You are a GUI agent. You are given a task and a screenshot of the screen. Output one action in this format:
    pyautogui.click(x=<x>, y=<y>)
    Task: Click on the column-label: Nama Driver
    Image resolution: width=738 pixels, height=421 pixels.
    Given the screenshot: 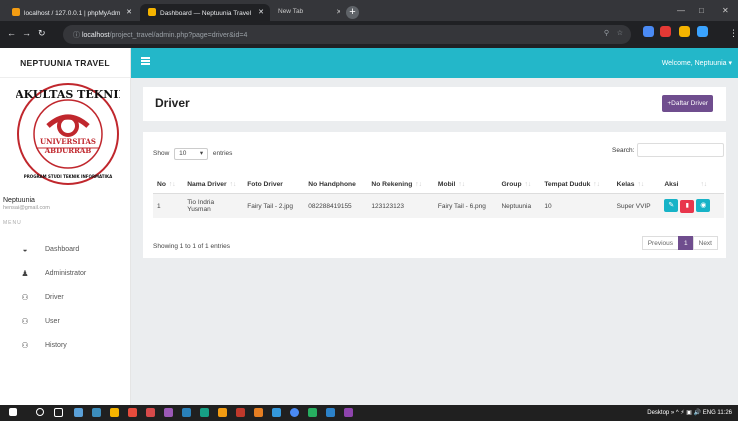 What is the action you would take?
    pyautogui.click(x=207, y=184)
    